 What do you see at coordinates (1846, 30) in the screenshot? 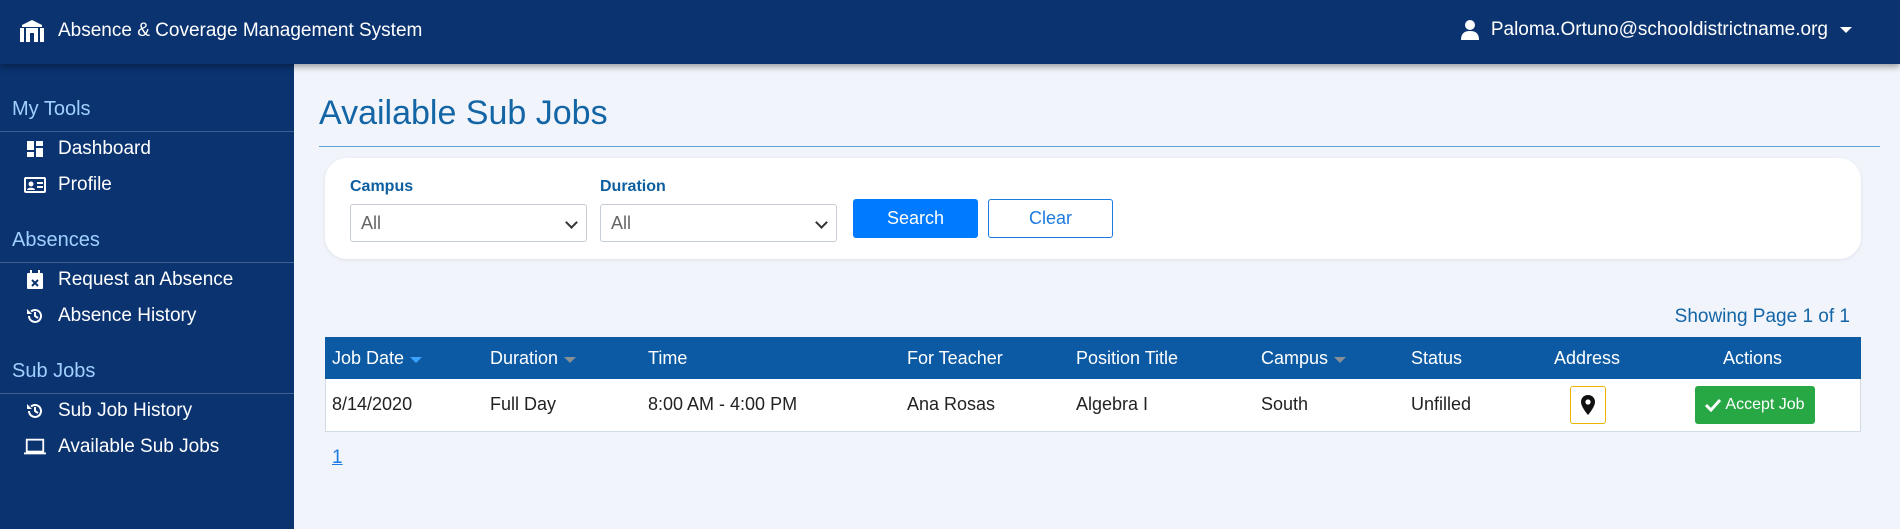
I see `caret-down-icon` at bounding box center [1846, 30].